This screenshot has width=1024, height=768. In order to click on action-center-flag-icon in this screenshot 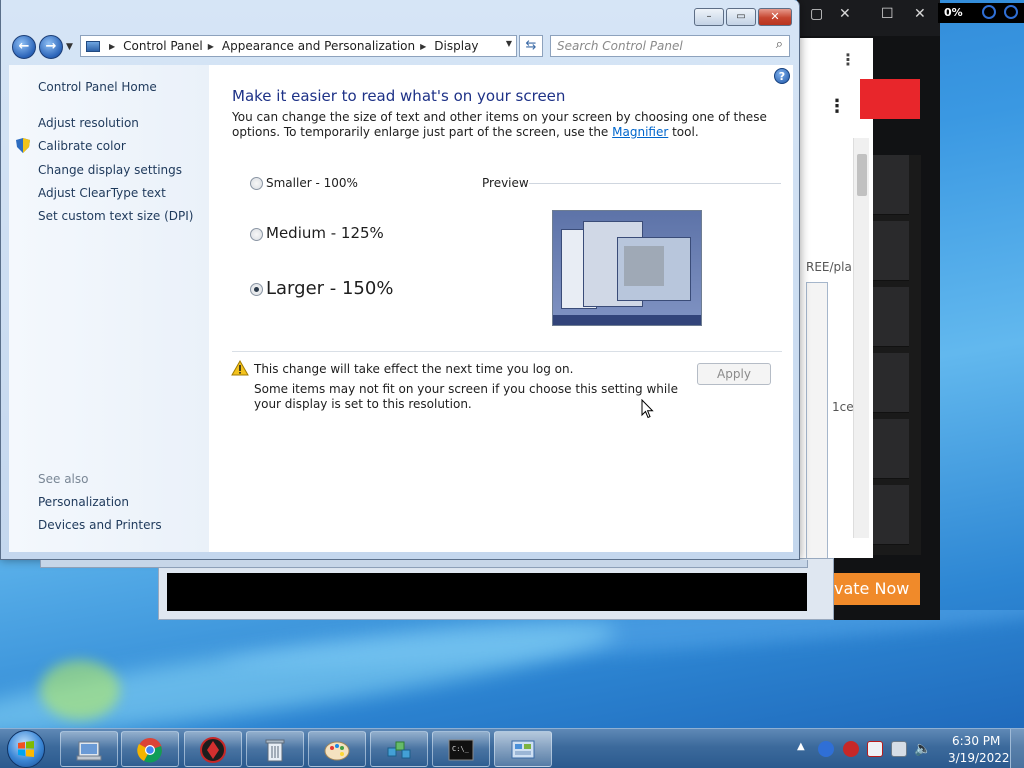, I will do `click(875, 749)`.